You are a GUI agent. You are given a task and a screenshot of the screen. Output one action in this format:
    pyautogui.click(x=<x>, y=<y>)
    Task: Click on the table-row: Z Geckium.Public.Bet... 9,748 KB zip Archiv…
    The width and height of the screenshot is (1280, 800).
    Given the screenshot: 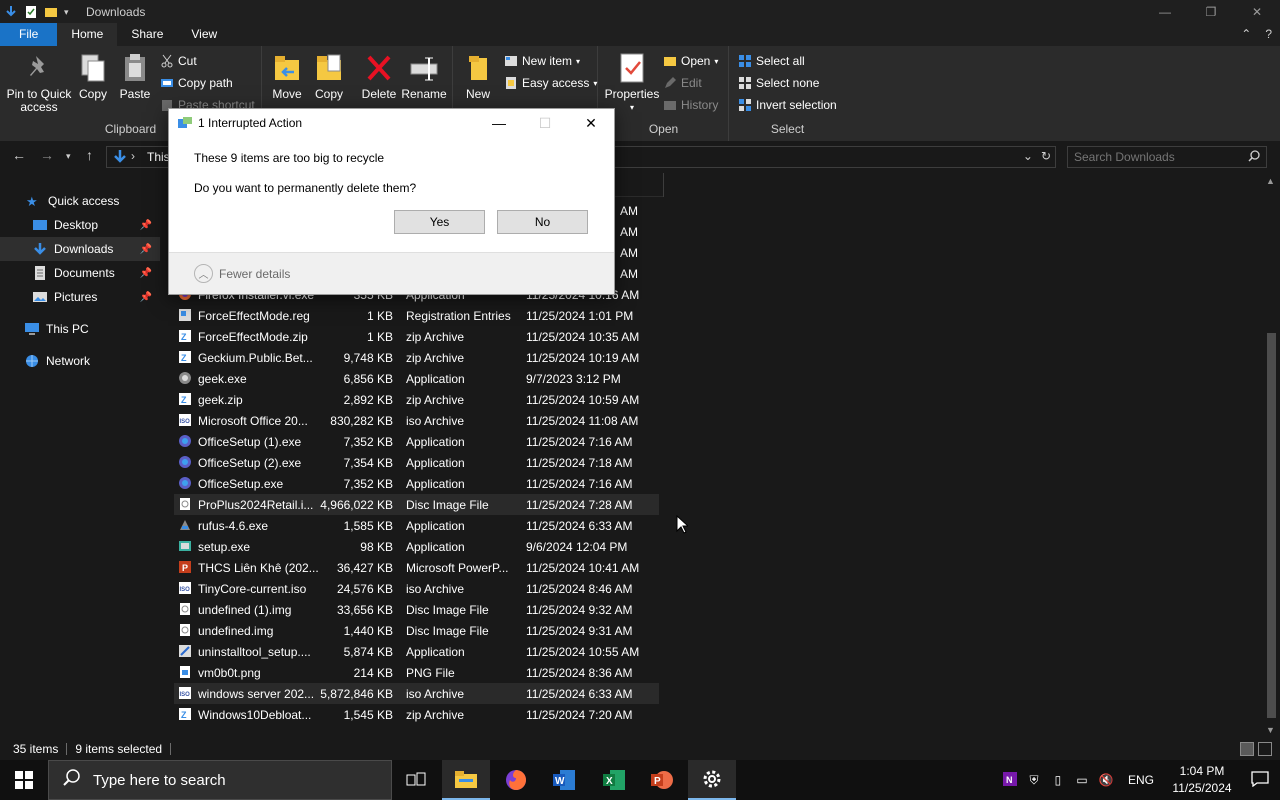 What is the action you would take?
    pyautogui.click(x=416, y=357)
    